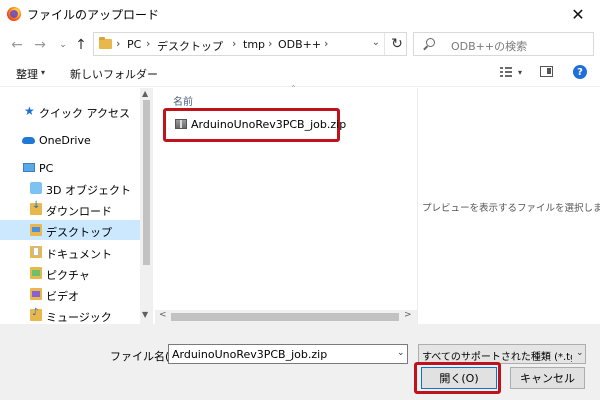 Image resolution: width=600 pixels, height=400 pixels. What do you see at coordinates (29, 111) in the screenshot?
I see `star-icon: ★` at bounding box center [29, 111].